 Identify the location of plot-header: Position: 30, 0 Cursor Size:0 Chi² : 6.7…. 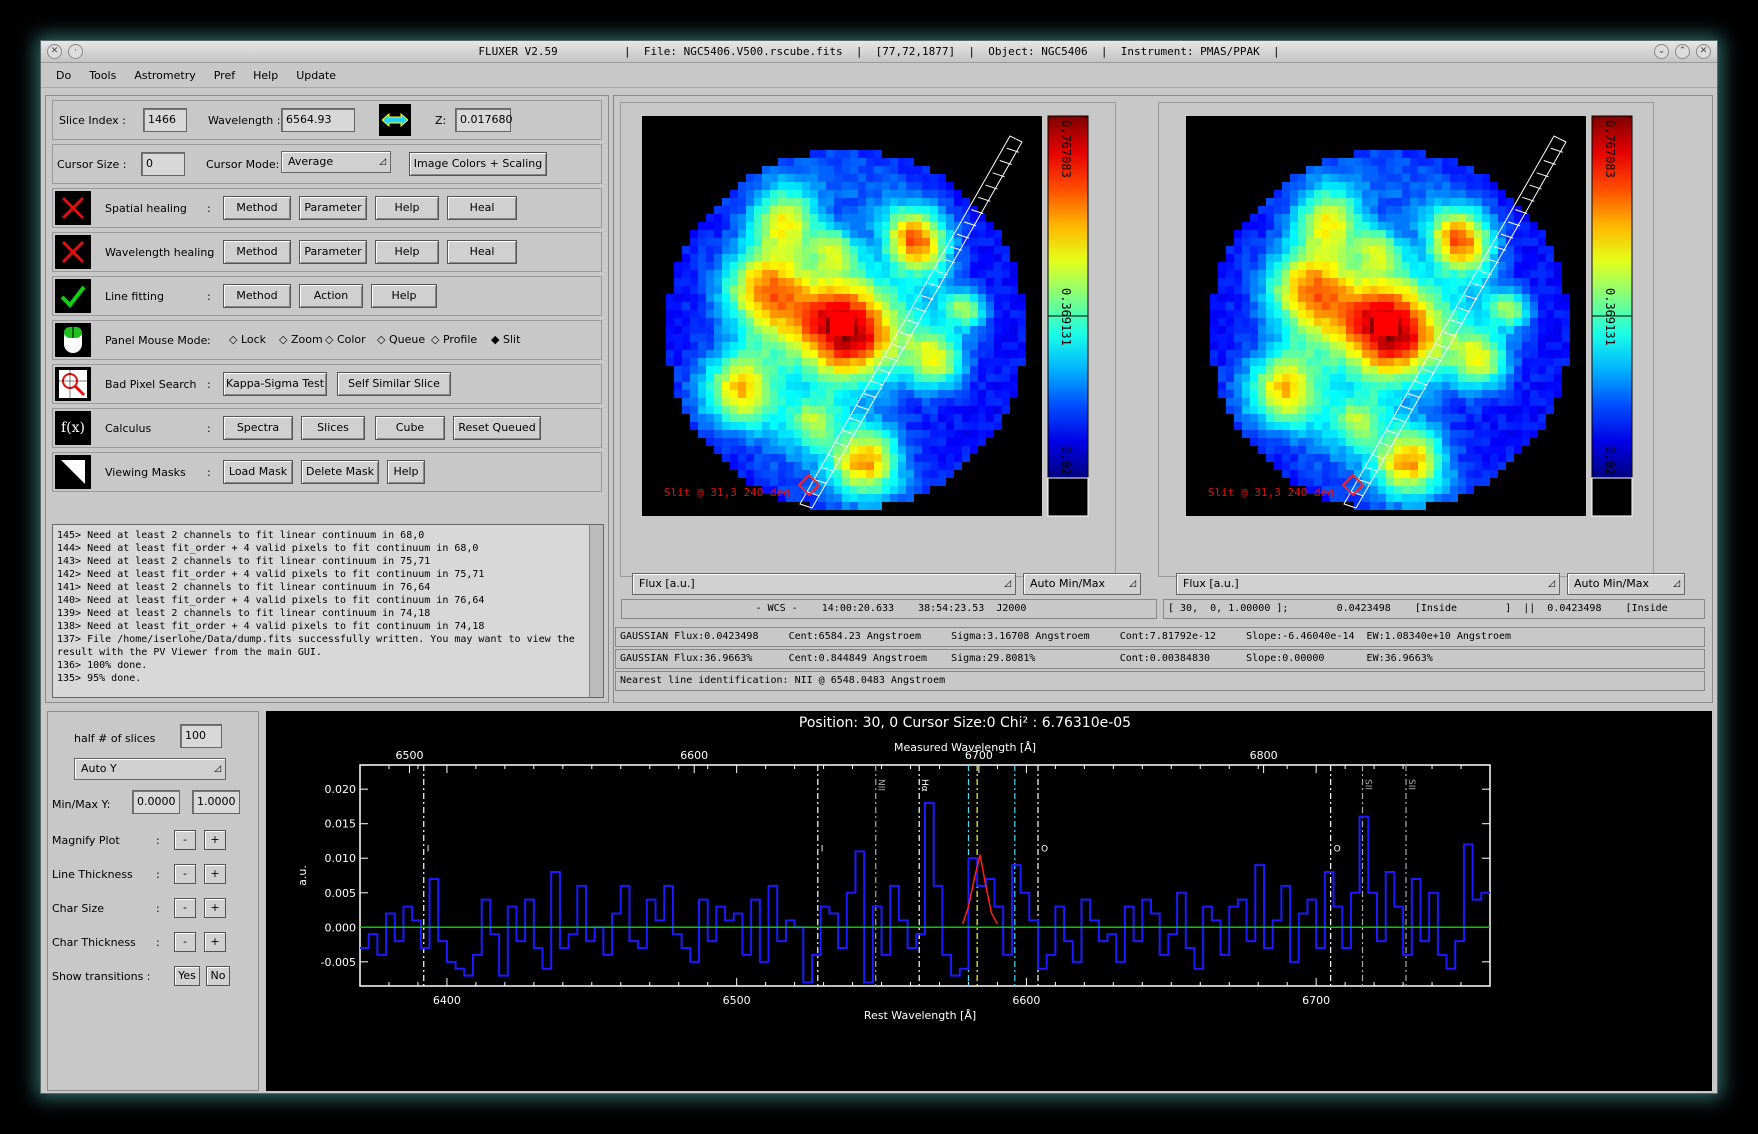
(965, 723).